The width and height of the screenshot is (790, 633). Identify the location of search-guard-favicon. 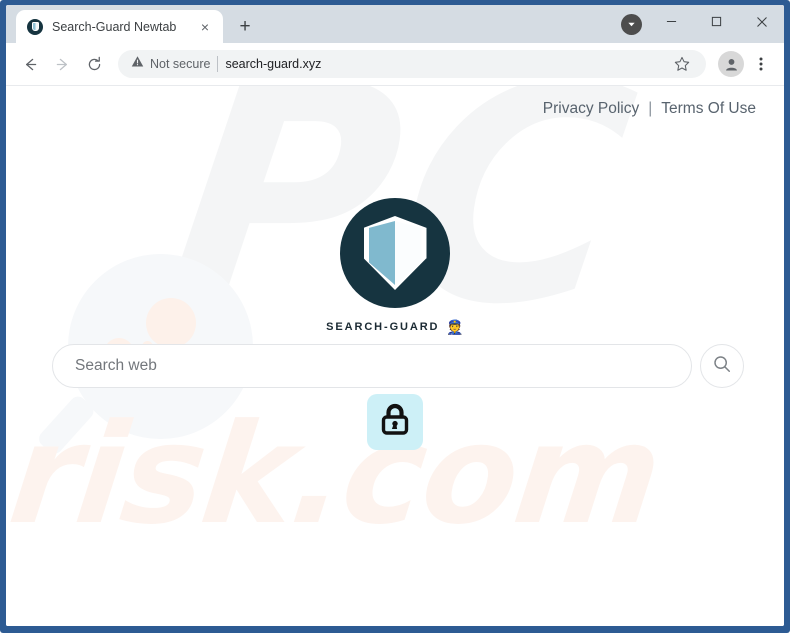
(35, 26).